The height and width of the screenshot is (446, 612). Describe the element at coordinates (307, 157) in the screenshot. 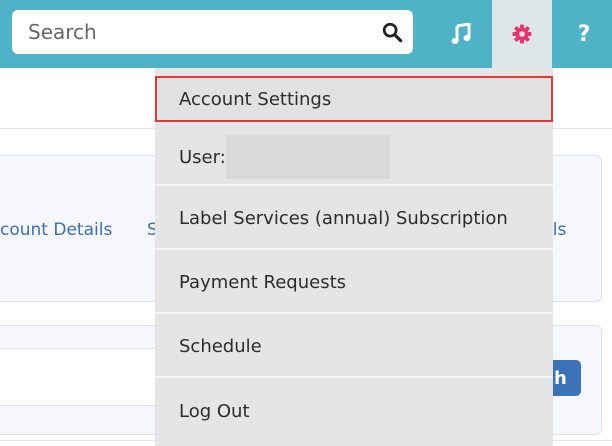

I see `redacted-username` at that location.